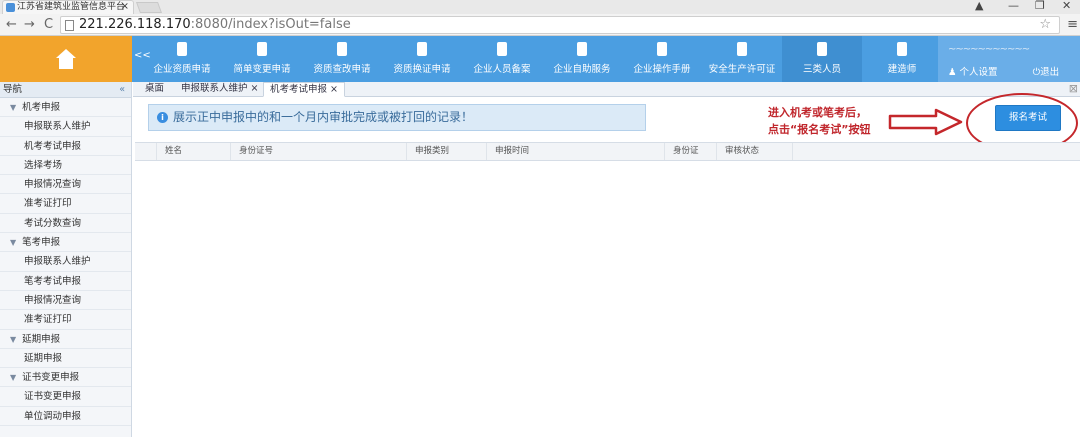  I want to click on logout-link: ⏻退出, so click(1054, 72).